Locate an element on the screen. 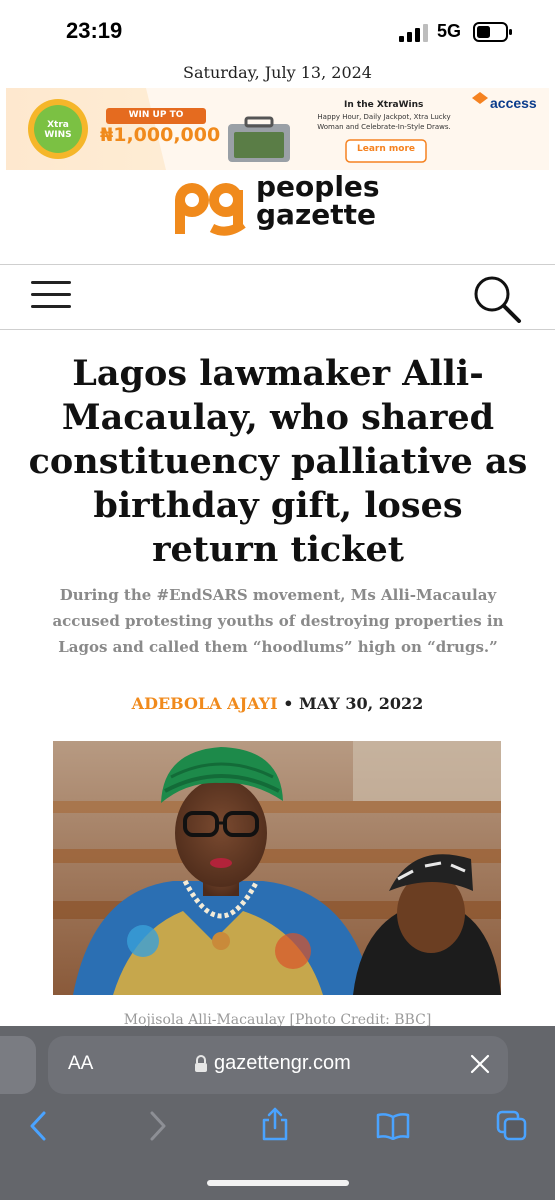 The image size is (555, 1200). close-icon is located at coordinates (480, 1064).